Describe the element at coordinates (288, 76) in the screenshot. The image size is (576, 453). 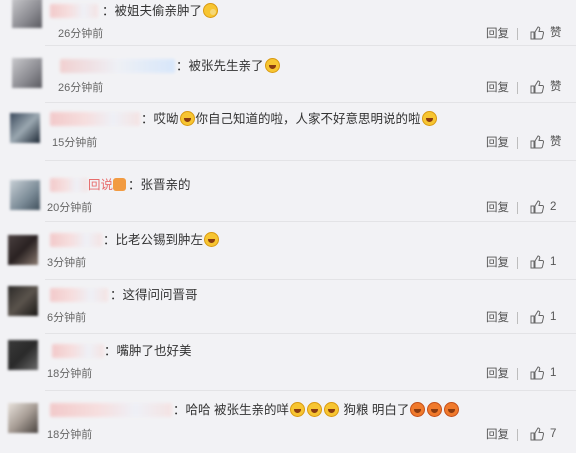
I see `comment-row: ：被张先生亲了 26分钟前 回复 赞` at that location.